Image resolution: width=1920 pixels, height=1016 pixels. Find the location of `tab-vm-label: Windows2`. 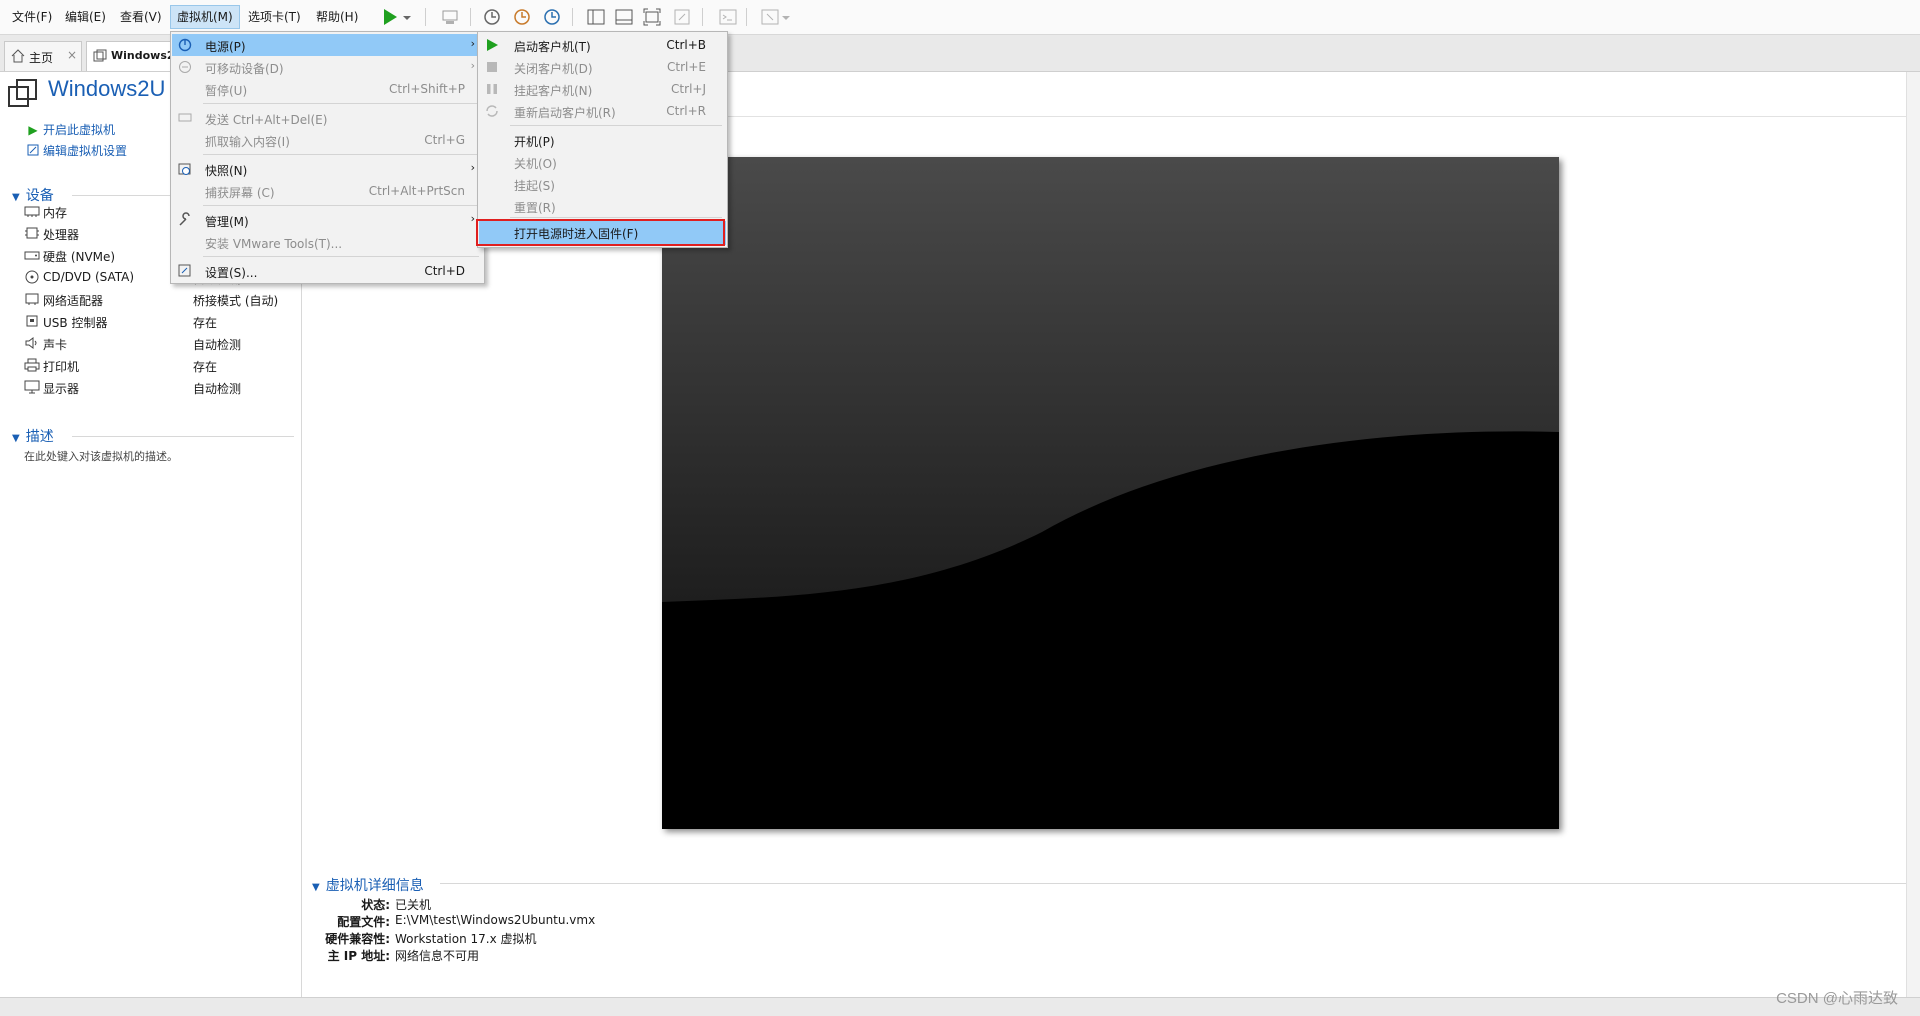

tab-vm-label: Windows2 is located at coordinates (143, 55).